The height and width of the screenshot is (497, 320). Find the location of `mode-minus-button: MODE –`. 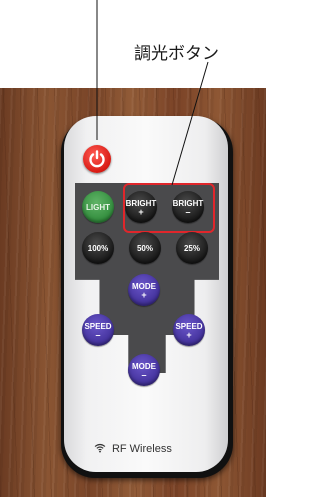

mode-minus-button: MODE – is located at coordinates (144, 370).